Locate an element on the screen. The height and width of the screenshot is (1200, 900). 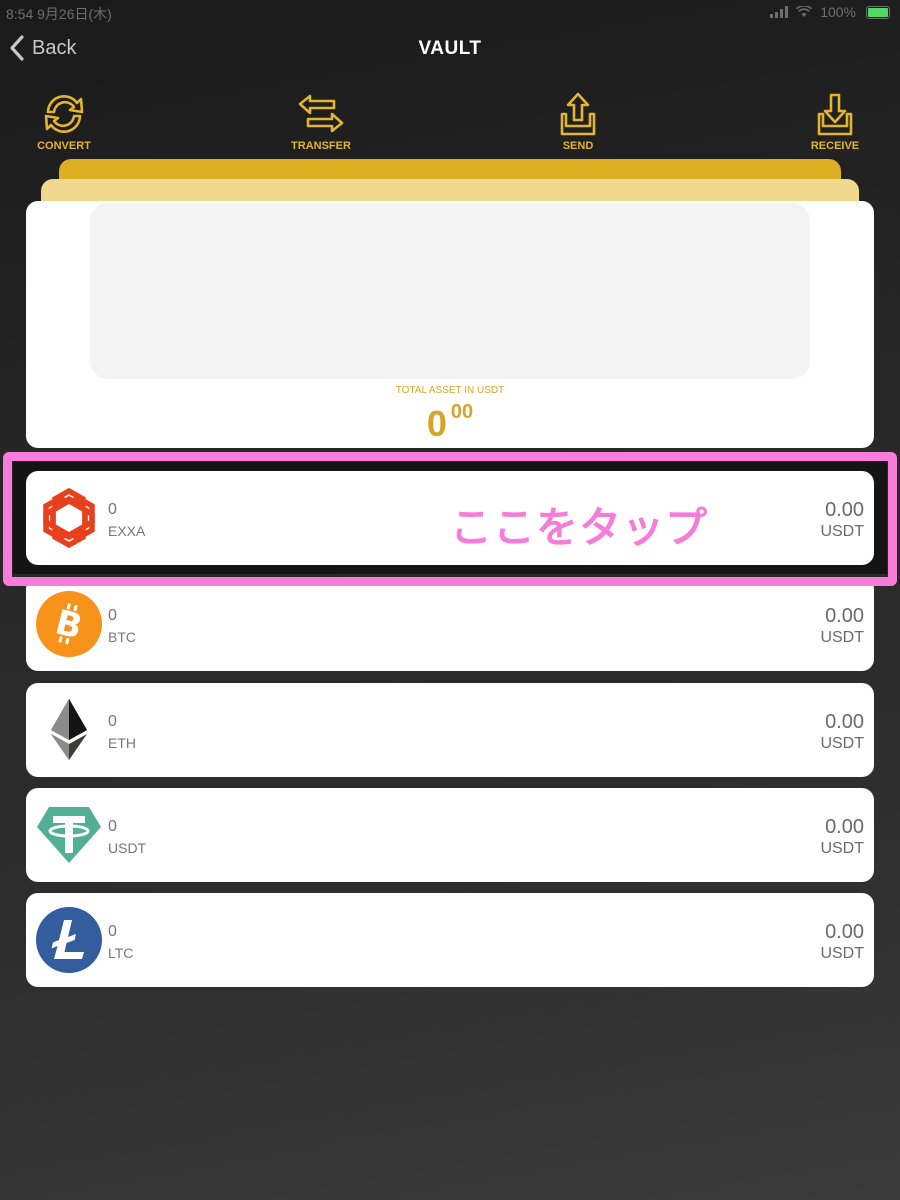
status-time-date: 8:54 9月26日(木) is located at coordinates (59, 14).